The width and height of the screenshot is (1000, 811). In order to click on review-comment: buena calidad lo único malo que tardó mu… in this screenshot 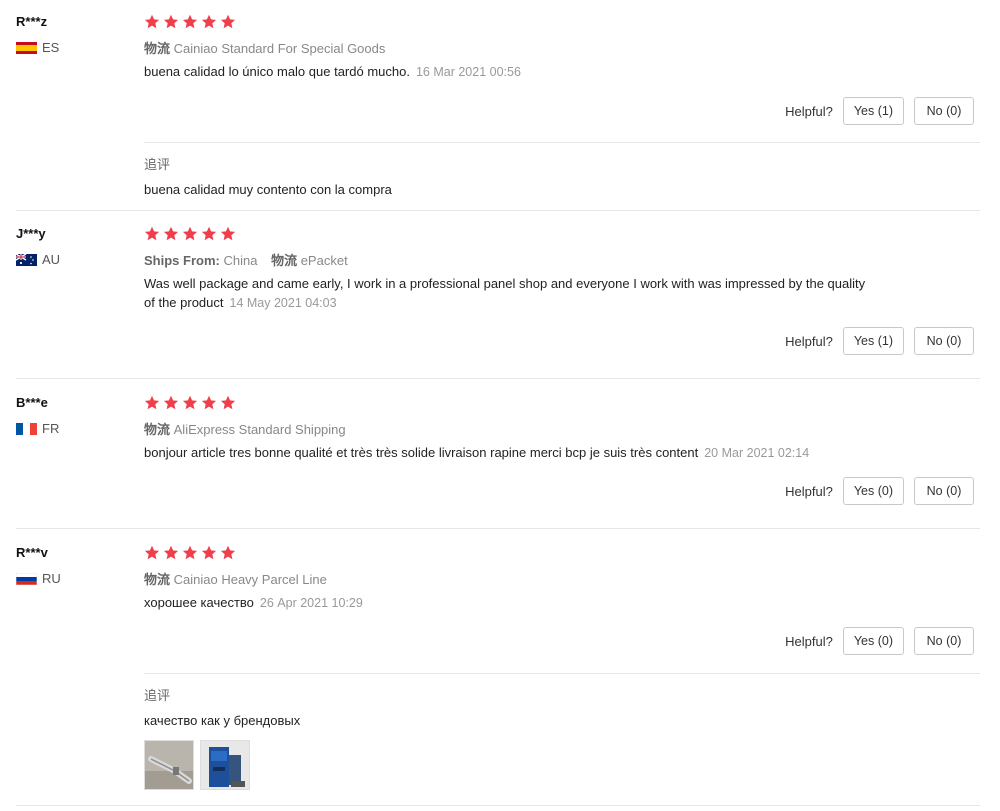, I will do `click(509, 72)`.